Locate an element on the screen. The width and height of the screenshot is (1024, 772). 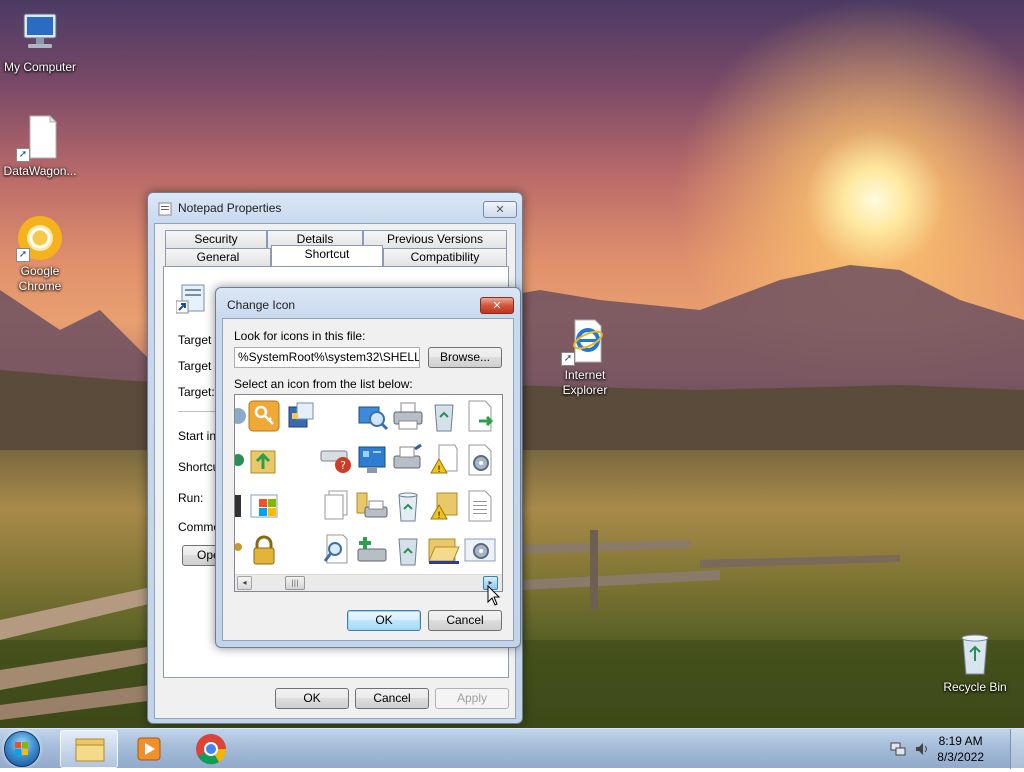
desktop-icon-recycle-bin: Recycle Bin is located at coordinates (975, 662).